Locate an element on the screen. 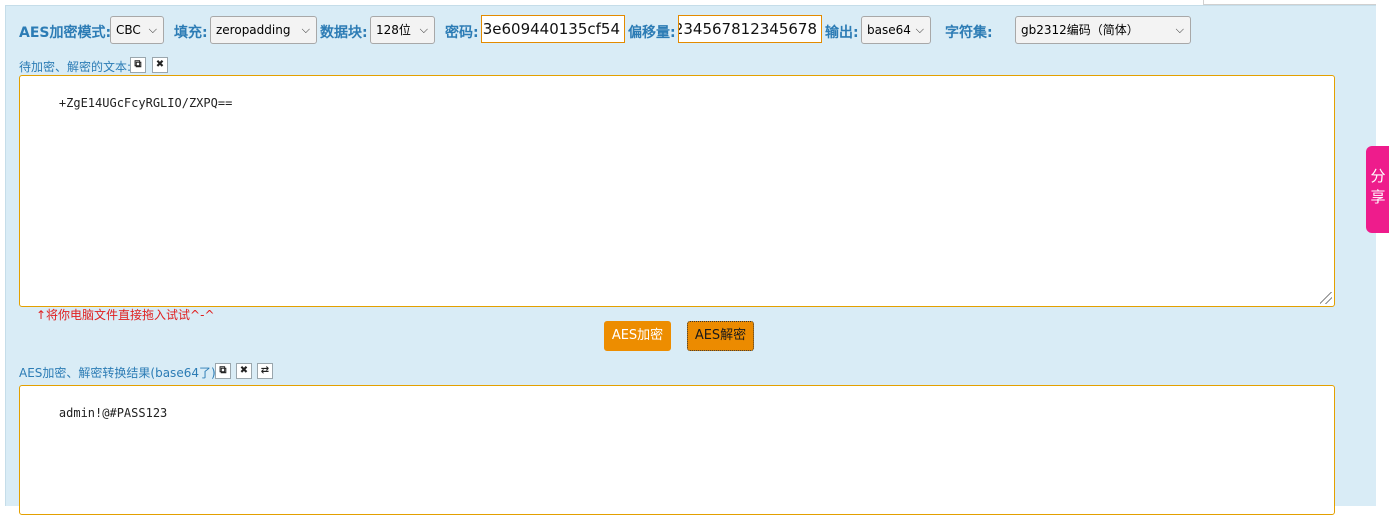  charset-select: gb2312编码（简体） ⌵ is located at coordinates (1103, 30).